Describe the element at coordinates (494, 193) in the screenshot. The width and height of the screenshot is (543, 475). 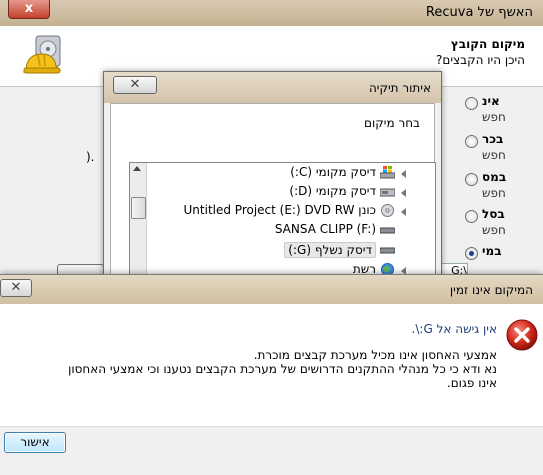
I see `option-desc-3: חפש` at that location.